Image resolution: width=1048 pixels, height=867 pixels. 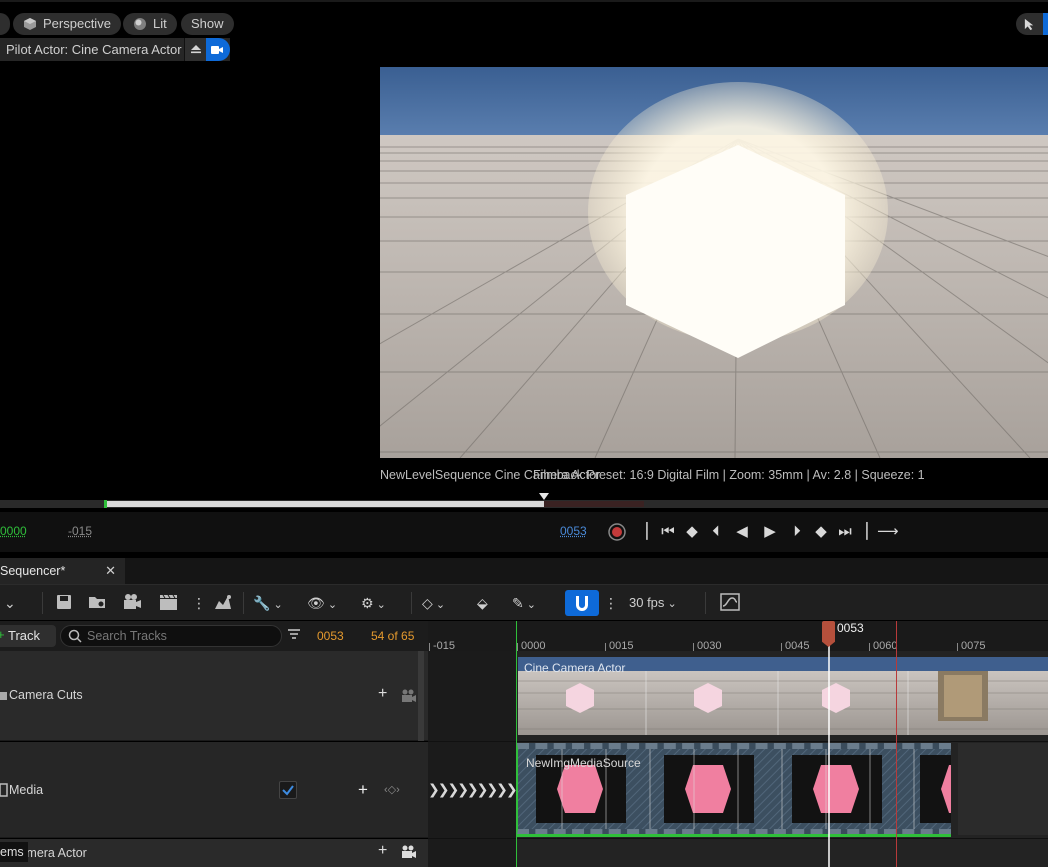 What do you see at coordinates (62, 571) in the screenshot?
I see `tab-sequencer: Sequencer* ✕` at bounding box center [62, 571].